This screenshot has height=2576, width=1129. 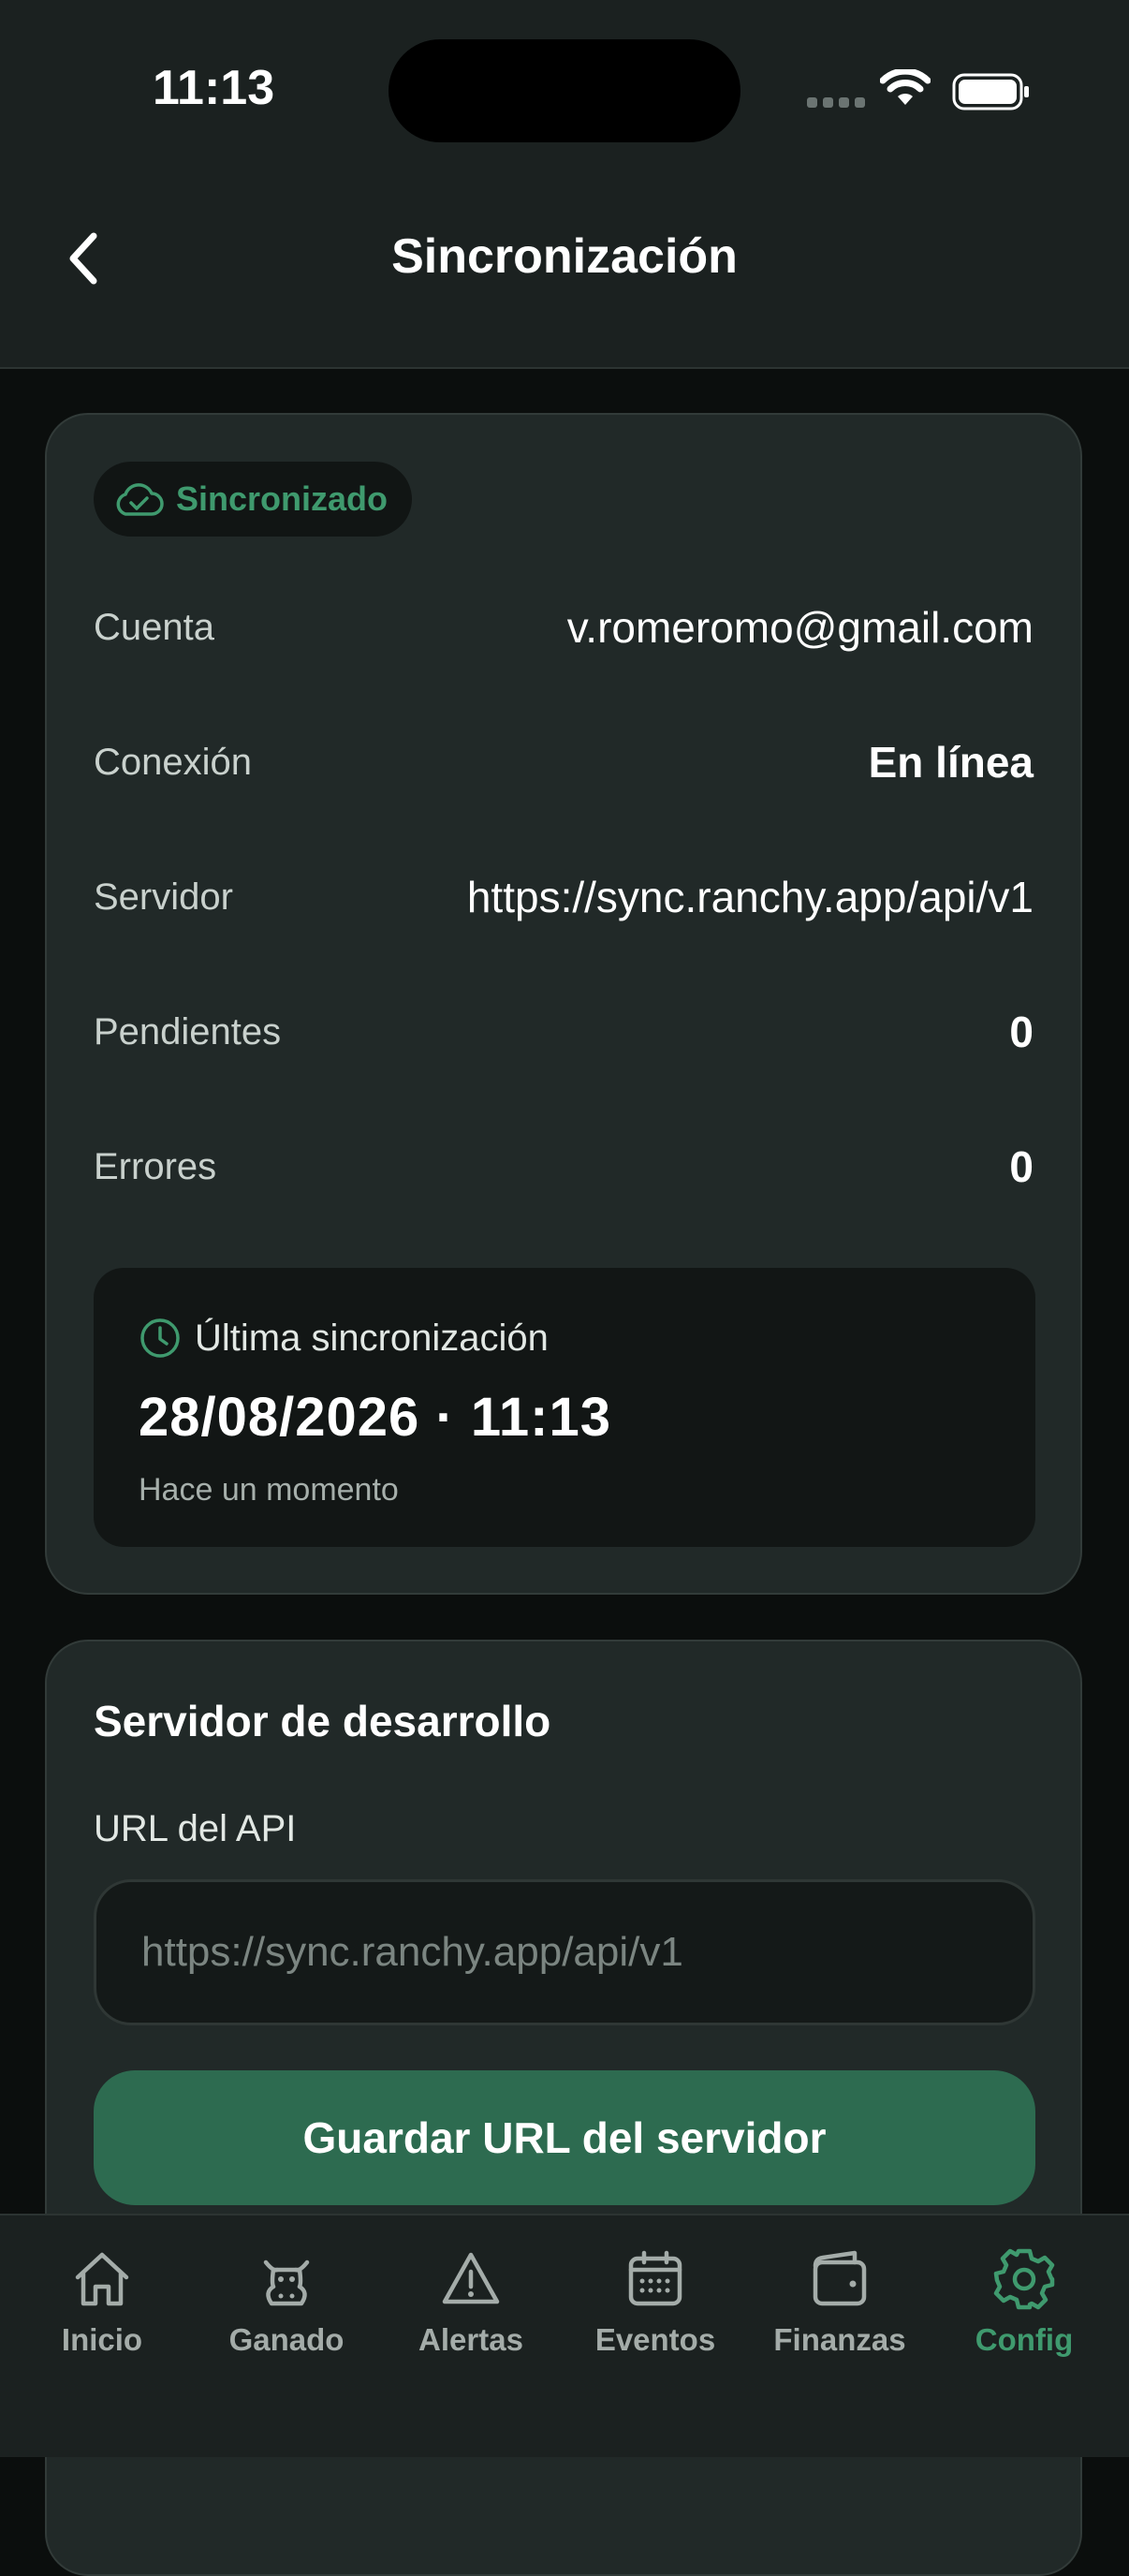 I want to click on warning-icon, so click(x=471, y=2278).